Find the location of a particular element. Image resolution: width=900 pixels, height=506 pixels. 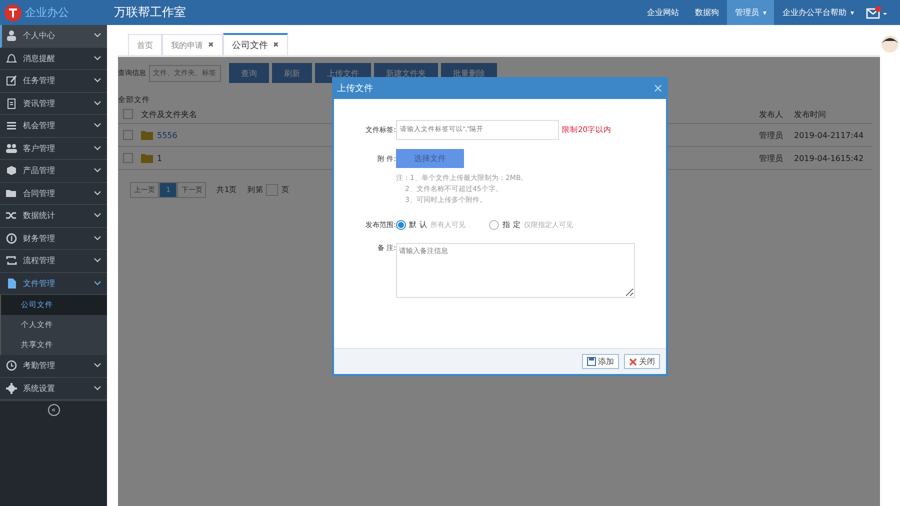

tab-label: 首页 is located at coordinates (145, 45).